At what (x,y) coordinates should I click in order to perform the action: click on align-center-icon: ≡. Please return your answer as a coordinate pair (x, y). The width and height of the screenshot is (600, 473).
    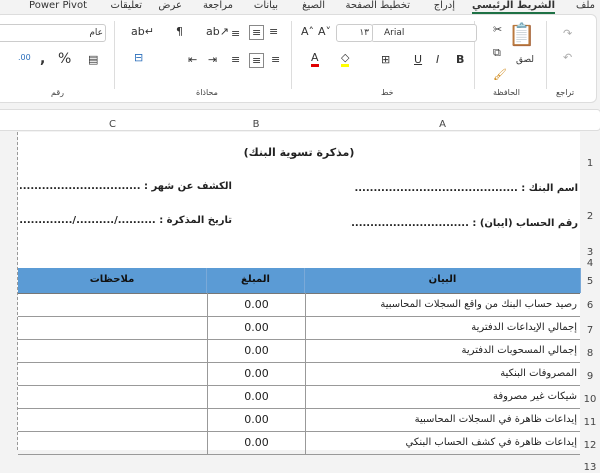
    Looking at the image, I should click on (257, 60).